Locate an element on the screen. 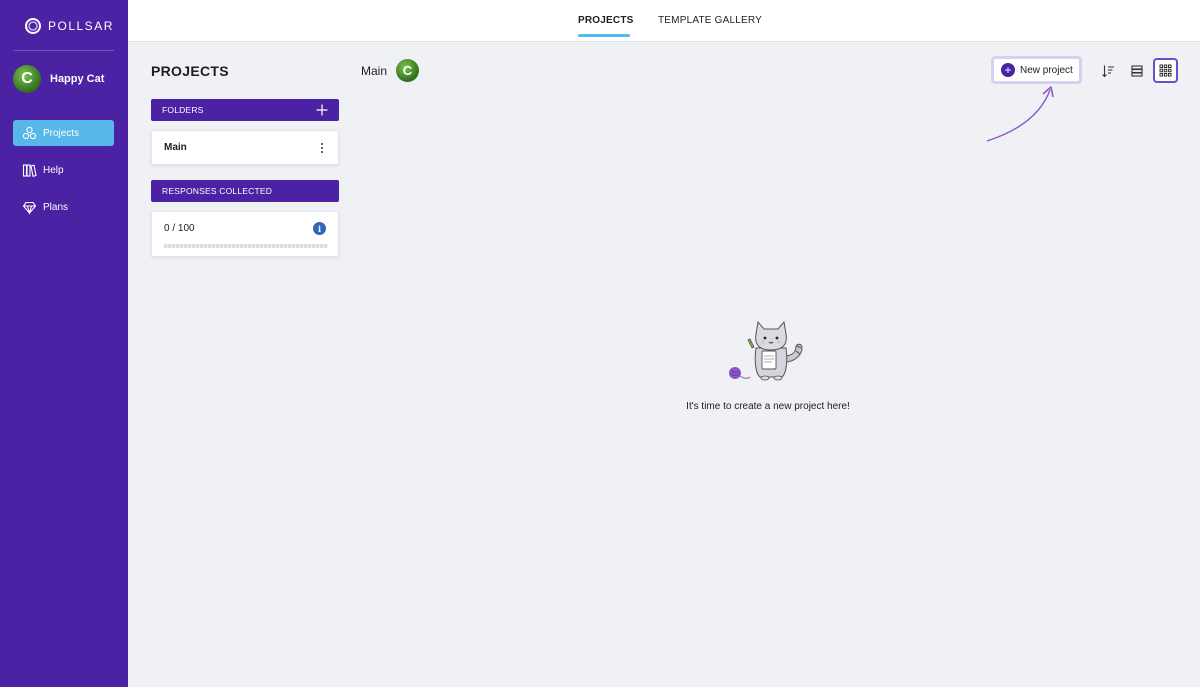 The image size is (1200, 687). new-project-label: New project is located at coordinates (1046, 70).